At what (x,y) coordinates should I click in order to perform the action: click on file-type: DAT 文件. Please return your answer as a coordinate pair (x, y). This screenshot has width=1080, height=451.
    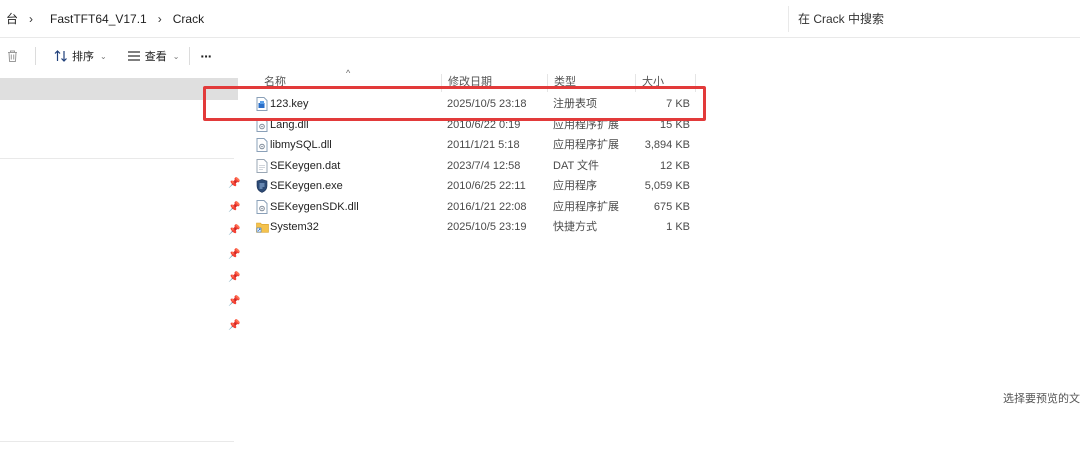
    Looking at the image, I should click on (576, 165).